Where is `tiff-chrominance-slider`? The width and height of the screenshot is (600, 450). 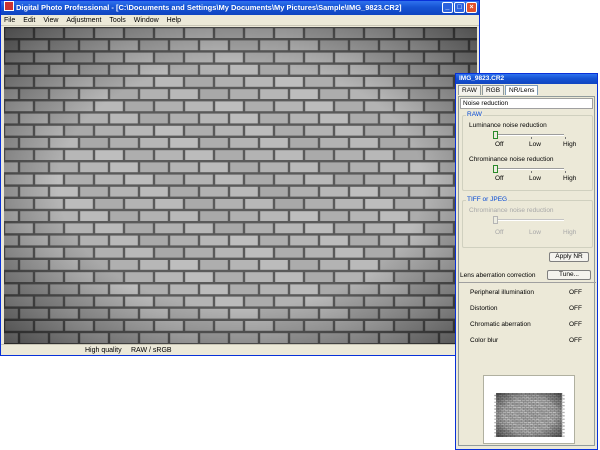
tiff-chrominance-slider is located at coordinates (495, 220).